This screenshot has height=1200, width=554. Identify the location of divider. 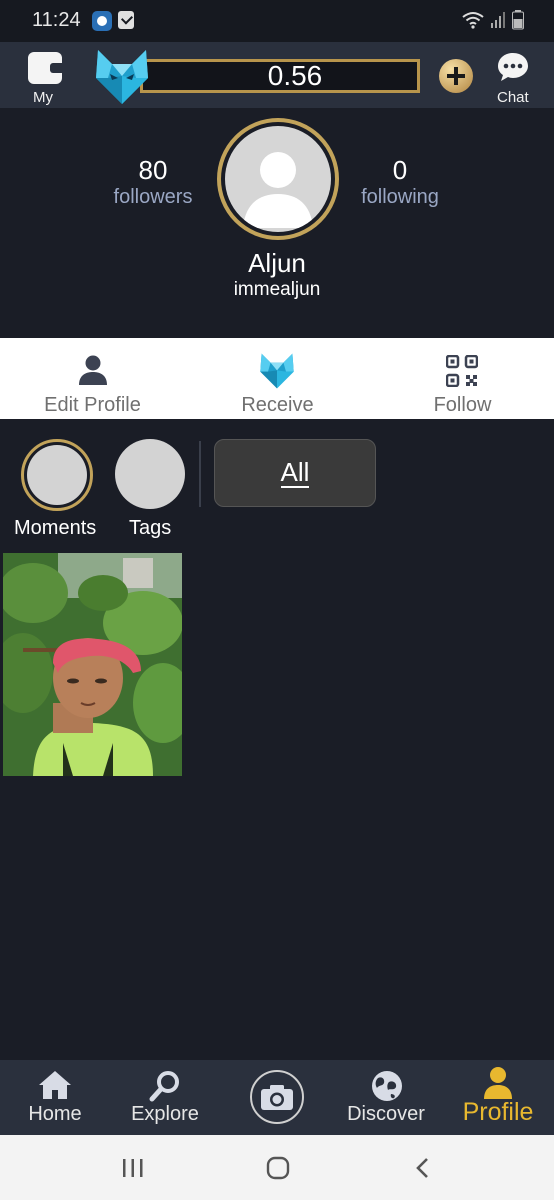
(200, 474).